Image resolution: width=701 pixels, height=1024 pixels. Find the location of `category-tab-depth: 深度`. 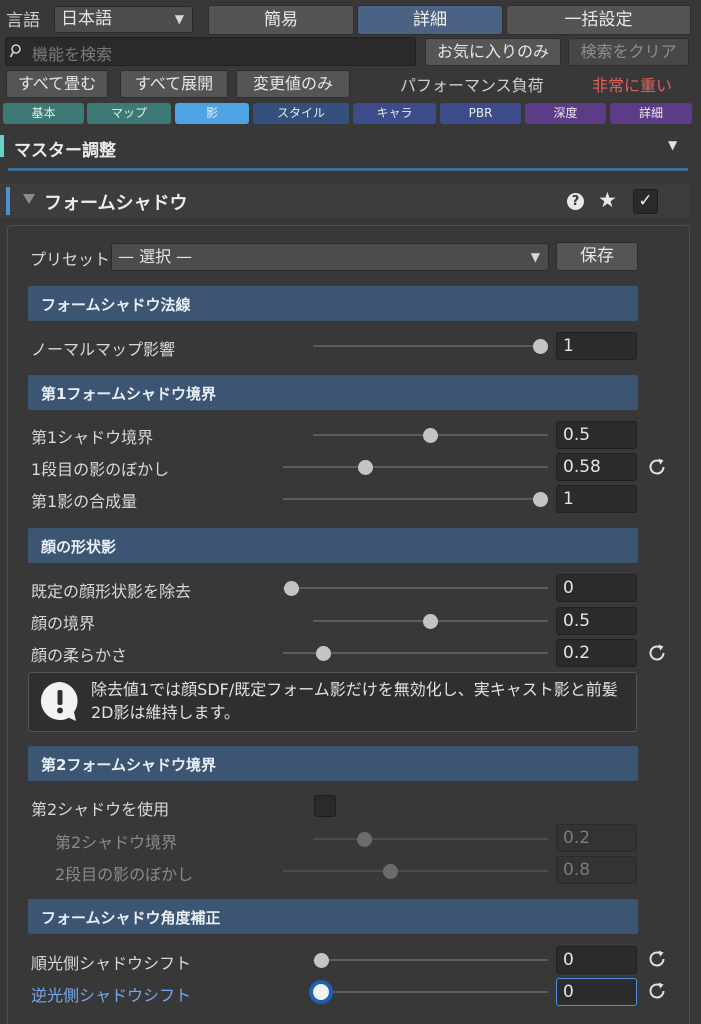

category-tab-depth: 深度 is located at coordinates (565, 113).